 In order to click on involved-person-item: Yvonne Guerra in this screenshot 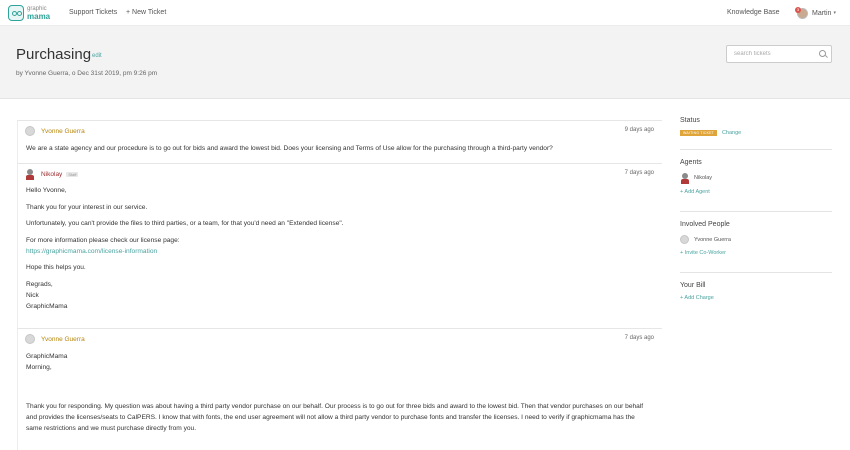, I will do `click(756, 239)`.